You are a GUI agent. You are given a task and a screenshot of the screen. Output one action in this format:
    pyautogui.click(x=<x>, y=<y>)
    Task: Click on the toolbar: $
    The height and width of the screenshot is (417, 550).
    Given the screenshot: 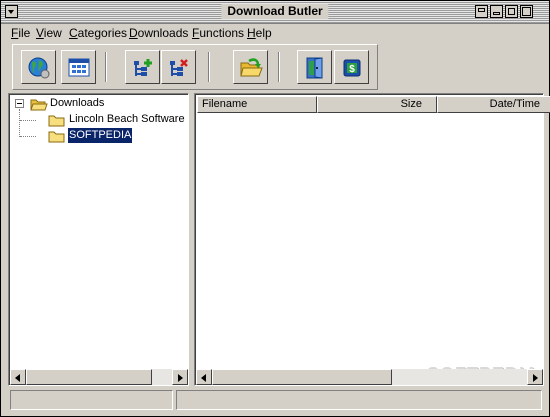 What is the action you would take?
    pyautogui.click(x=195, y=67)
    